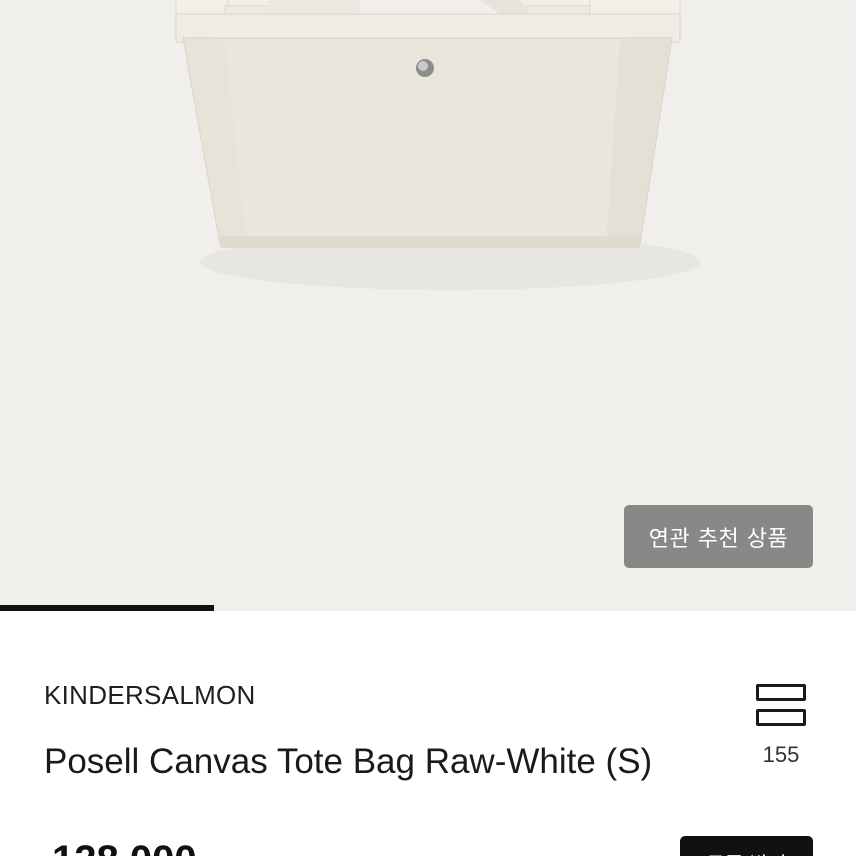  I want to click on gallery-progress-fill, so click(107, 608).